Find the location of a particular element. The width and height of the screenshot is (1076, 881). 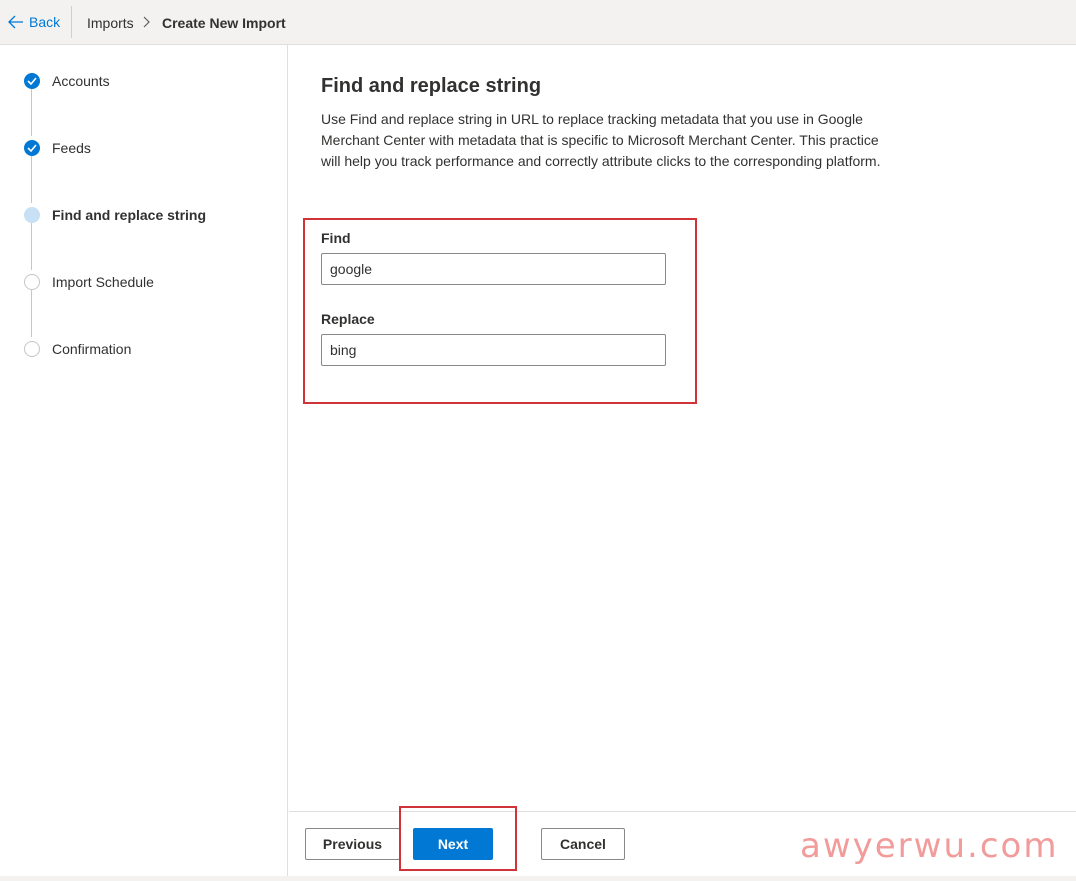

bottom-strip is located at coordinates (538, 878).